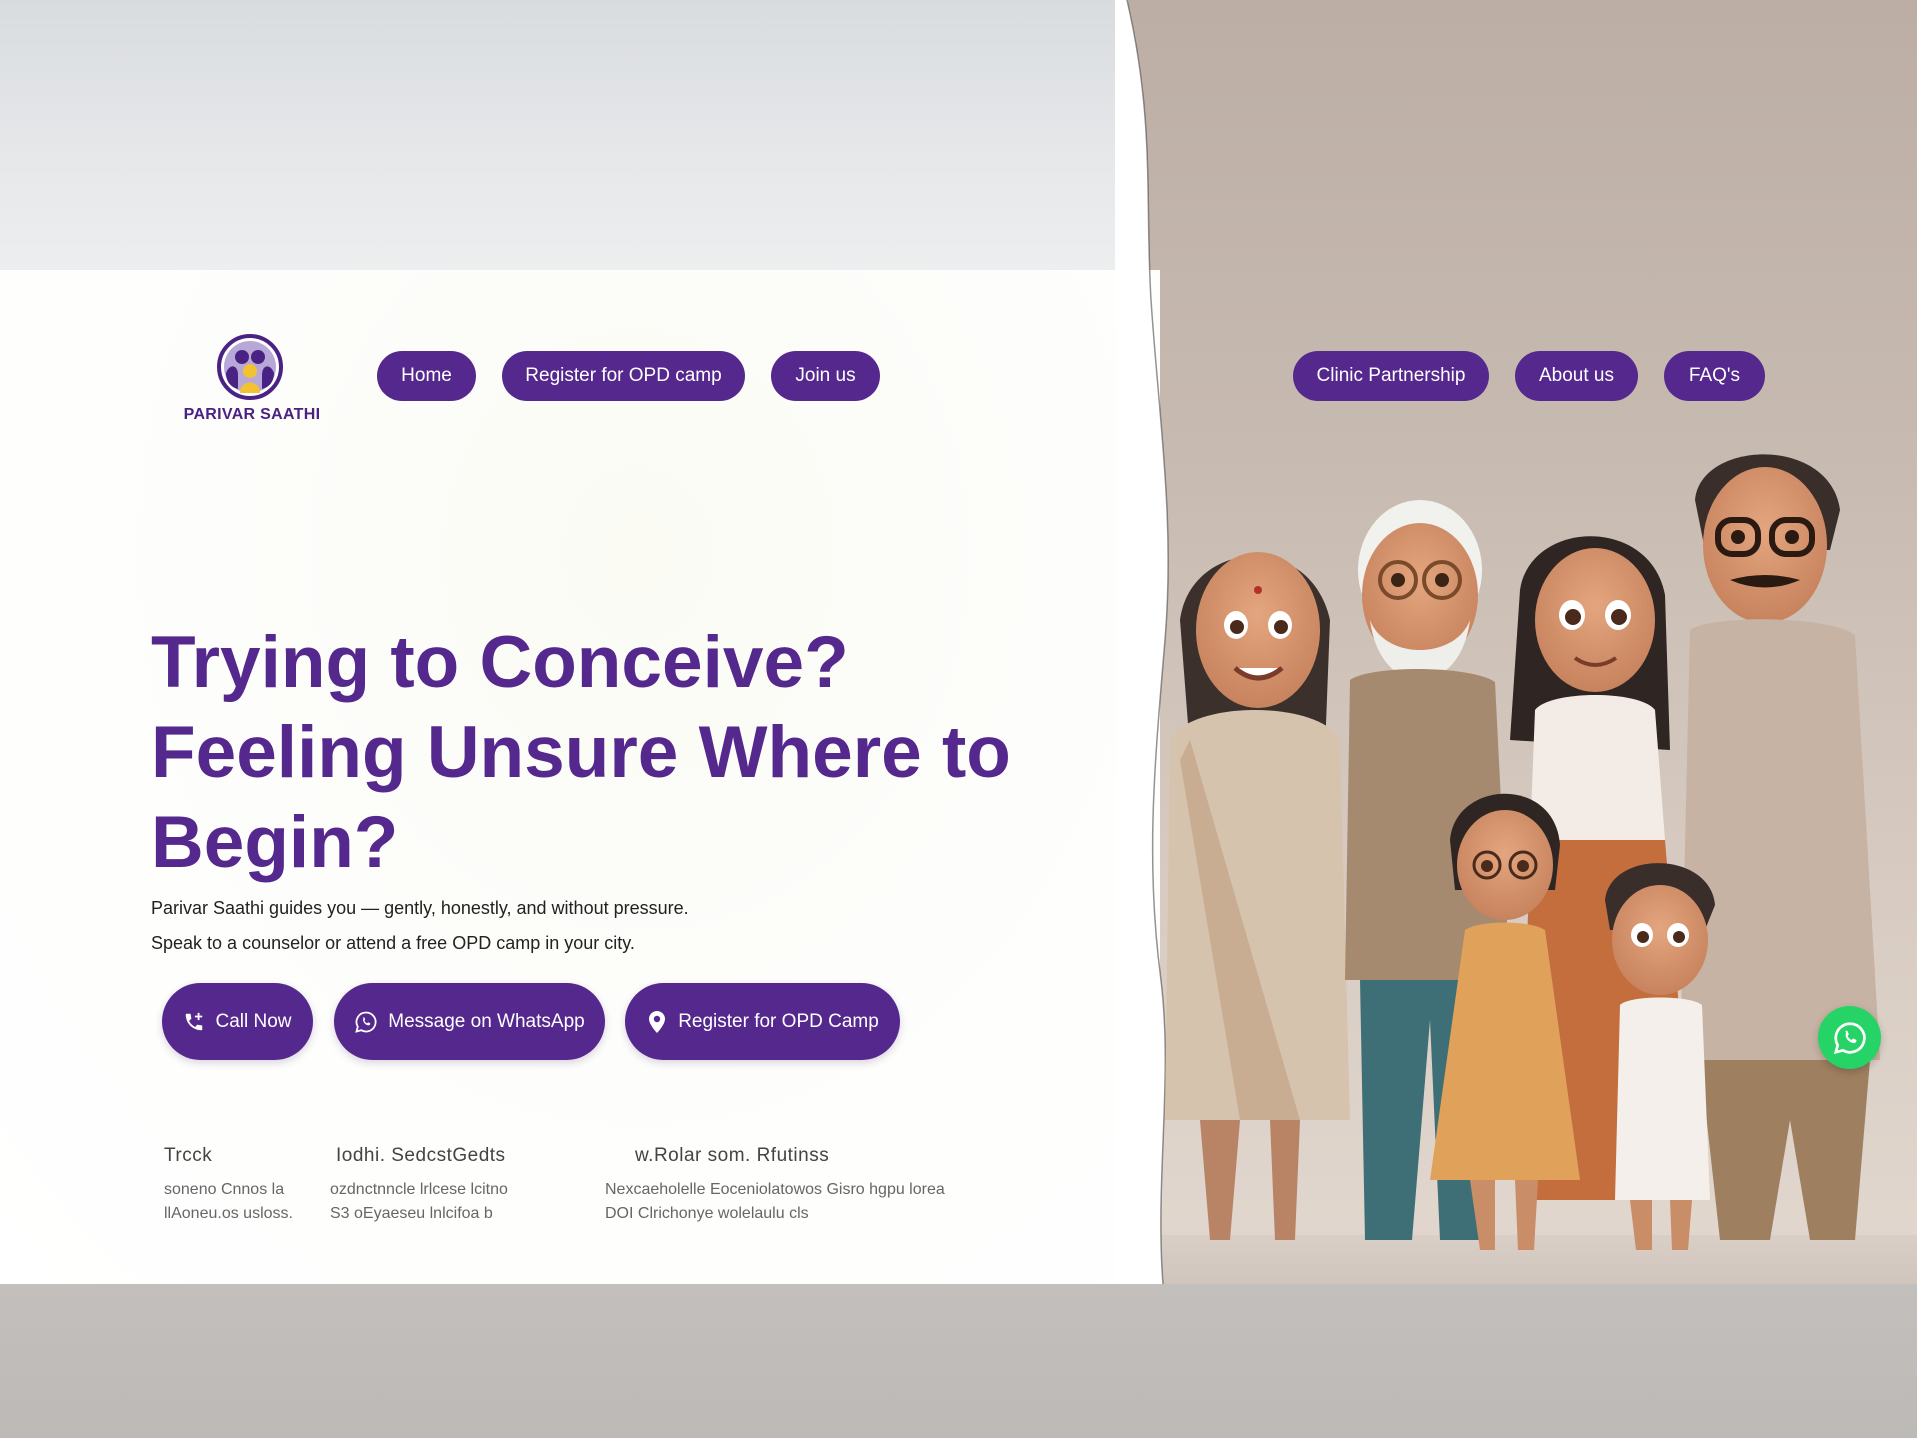  I want to click on call-now-button: Call Now, so click(237, 1021).